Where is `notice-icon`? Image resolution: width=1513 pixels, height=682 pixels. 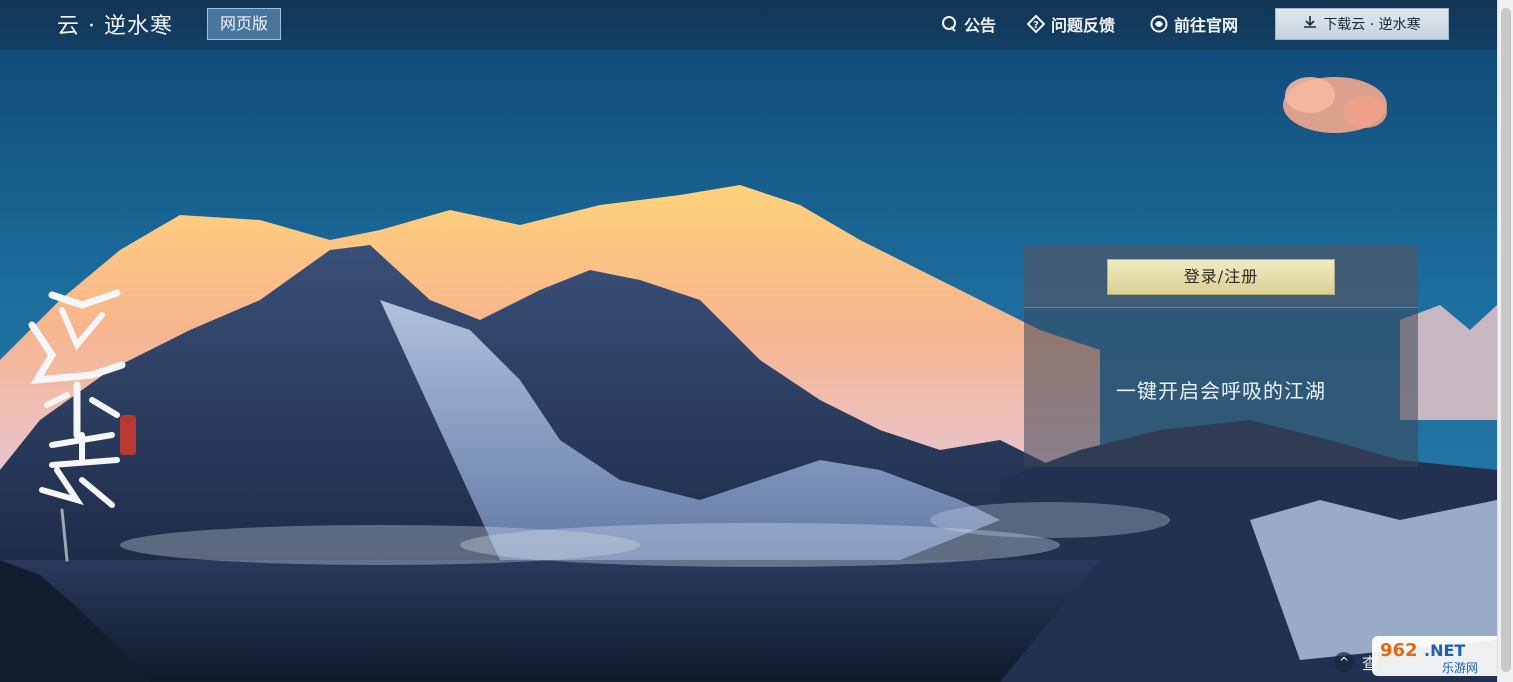
notice-icon is located at coordinates (949, 24).